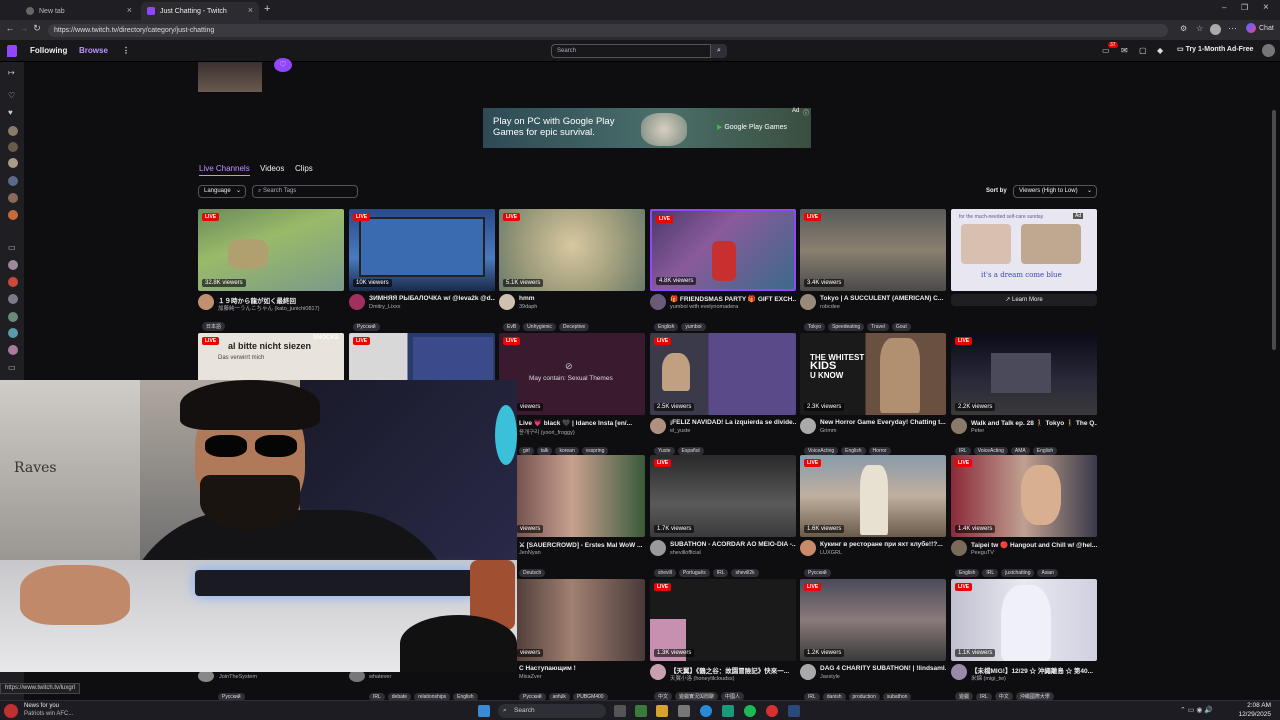 This screenshot has width=1280, height=720. What do you see at coordinates (821, 451) in the screenshot?
I see `tag: VoiceActing` at bounding box center [821, 451].